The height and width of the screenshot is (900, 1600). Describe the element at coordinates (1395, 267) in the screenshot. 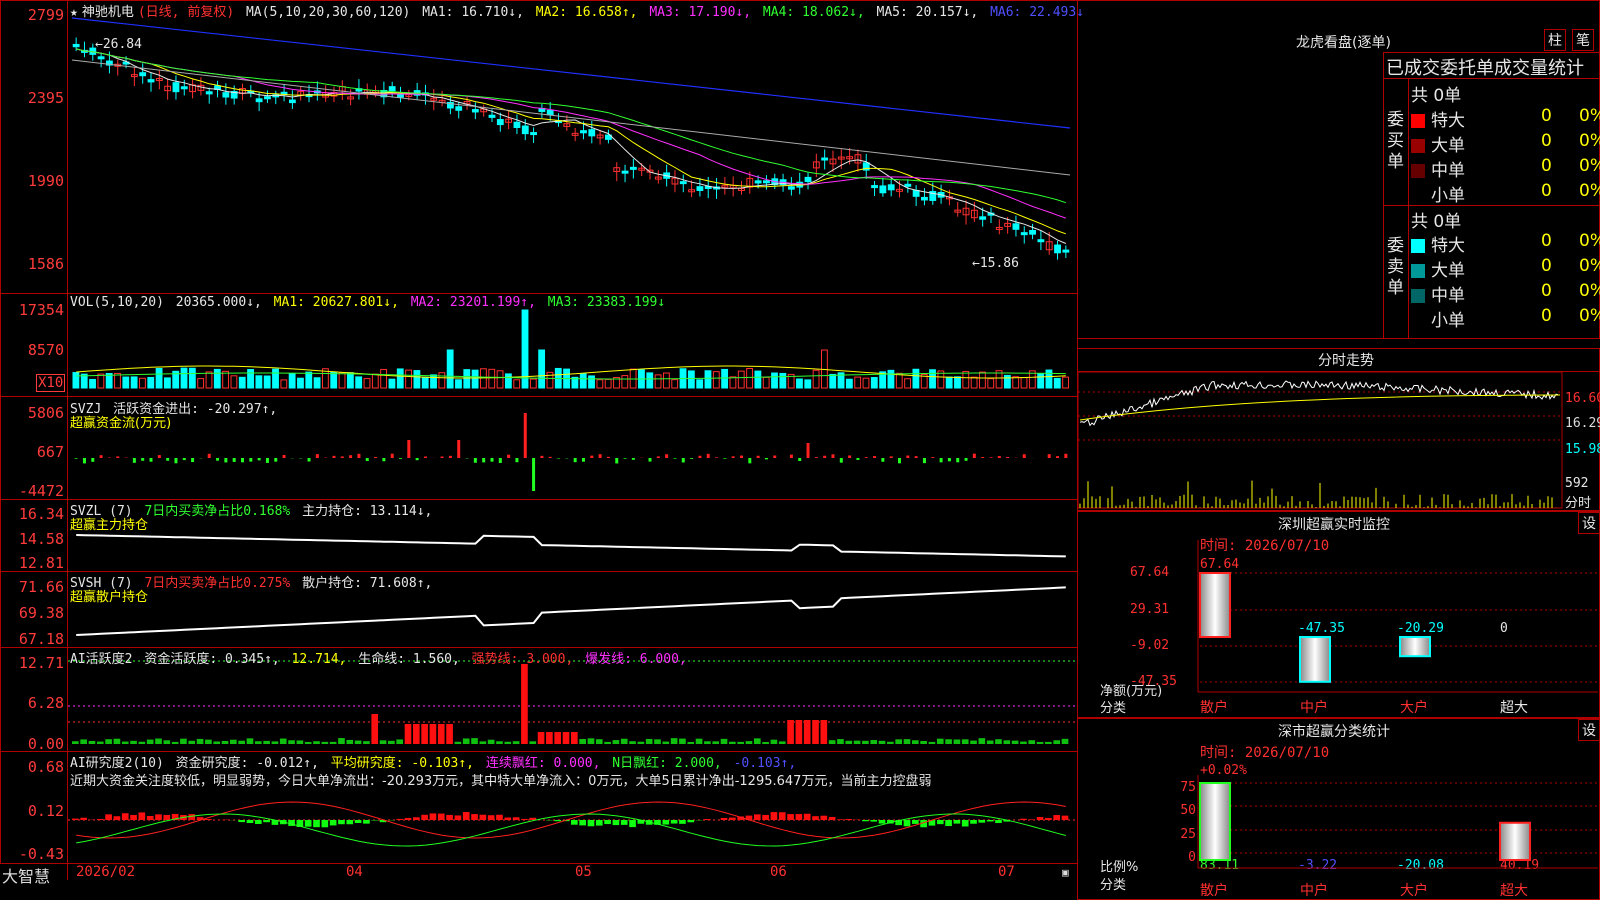

I see `sell-label: 委卖单` at that location.